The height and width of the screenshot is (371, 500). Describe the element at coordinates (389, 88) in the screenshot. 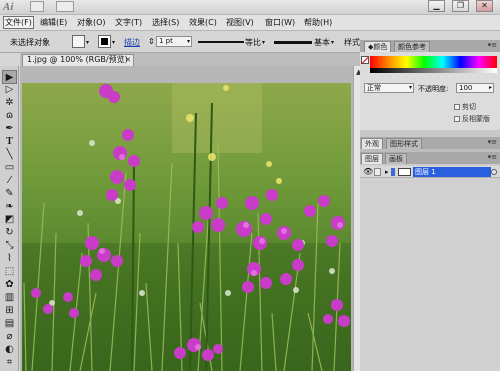

I see `blend-mode-select: 正常 ▾` at that location.